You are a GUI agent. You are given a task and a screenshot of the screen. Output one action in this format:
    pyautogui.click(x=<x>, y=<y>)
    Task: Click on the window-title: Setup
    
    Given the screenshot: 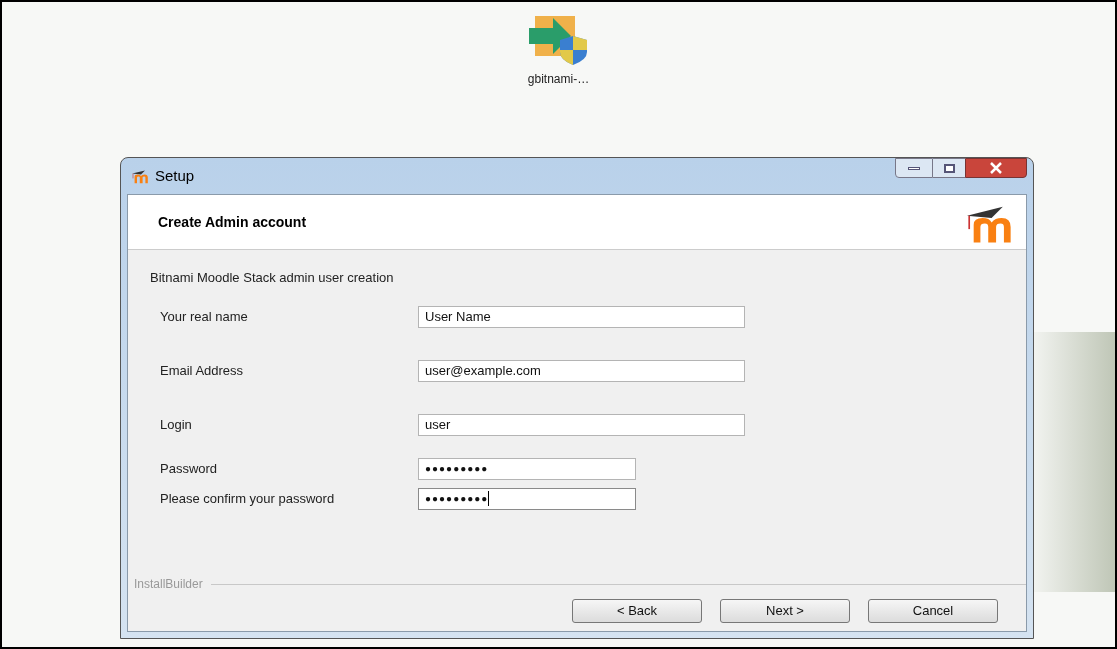 What is the action you would take?
    pyautogui.click(x=175, y=175)
    